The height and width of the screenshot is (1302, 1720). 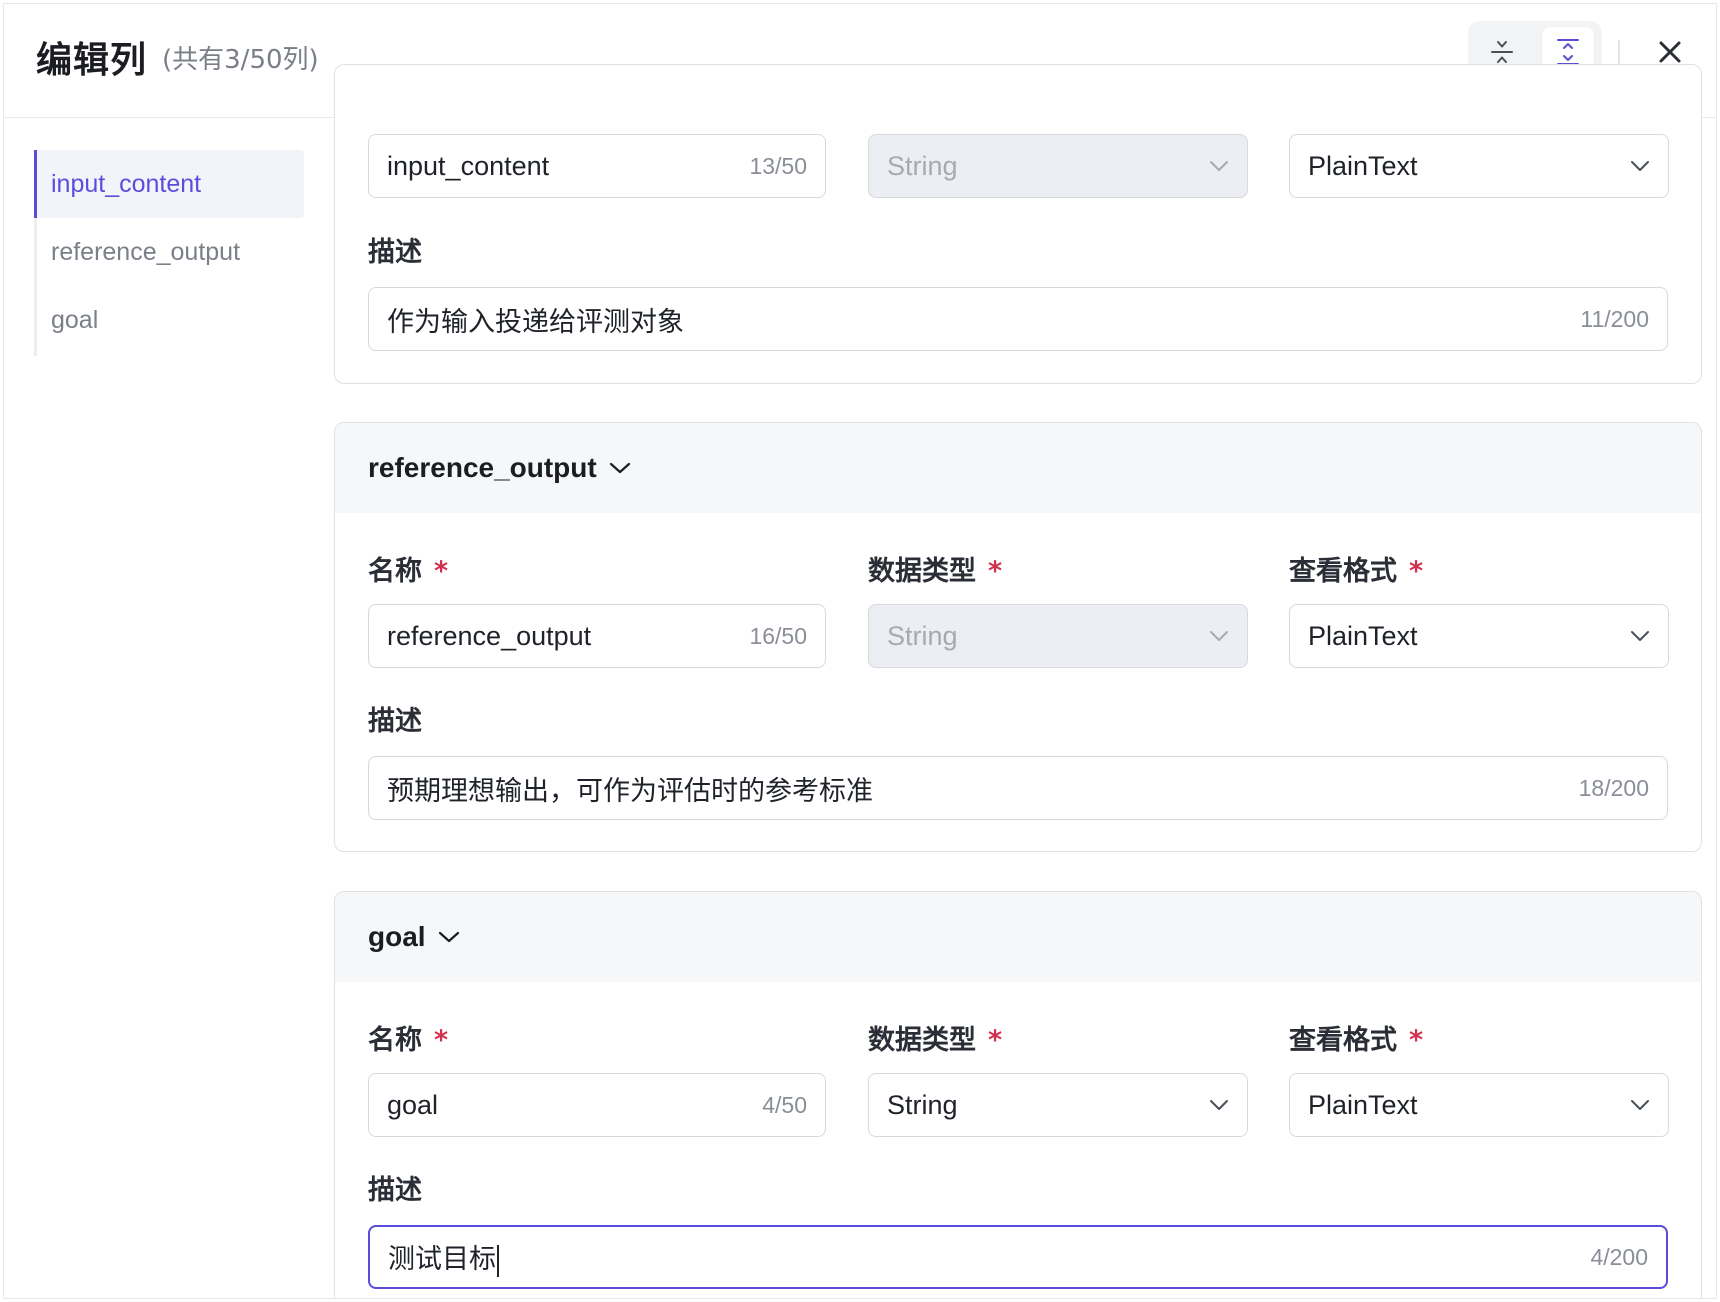 What do you see at coordinates (535, 322) in the screenshot?
I see `description-value: 作为输入投递给评测对象` at bounding box center [535, 322].